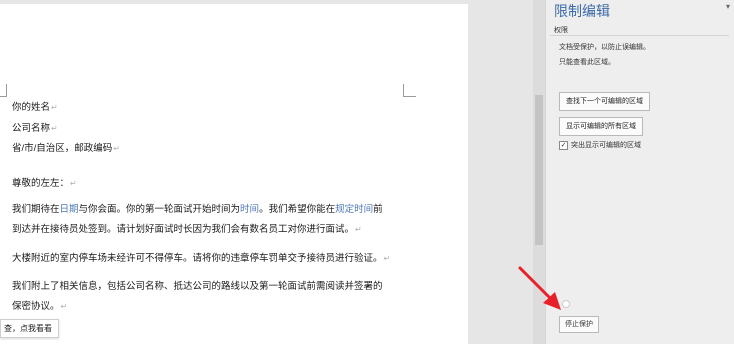  I want to click on arrow-shaft, so click(536, 284).